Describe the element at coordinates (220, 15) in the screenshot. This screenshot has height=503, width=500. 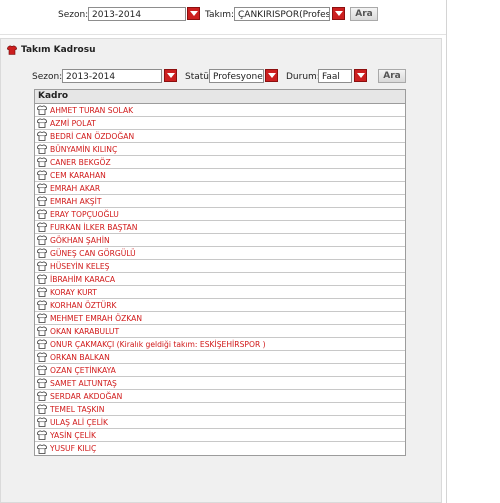
I see `team-label: Takım:` at that location.